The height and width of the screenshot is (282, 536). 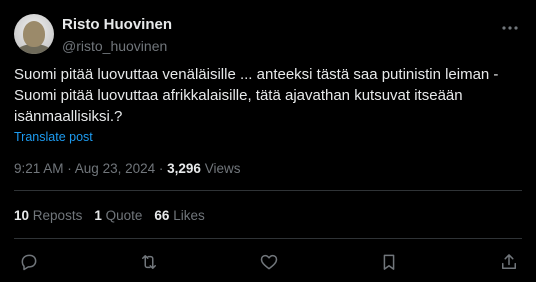 What do you see at coordinates (53, 137) in the screenshot?
I see `translate-post-link: Translate post` at bounding box center [53, 137].